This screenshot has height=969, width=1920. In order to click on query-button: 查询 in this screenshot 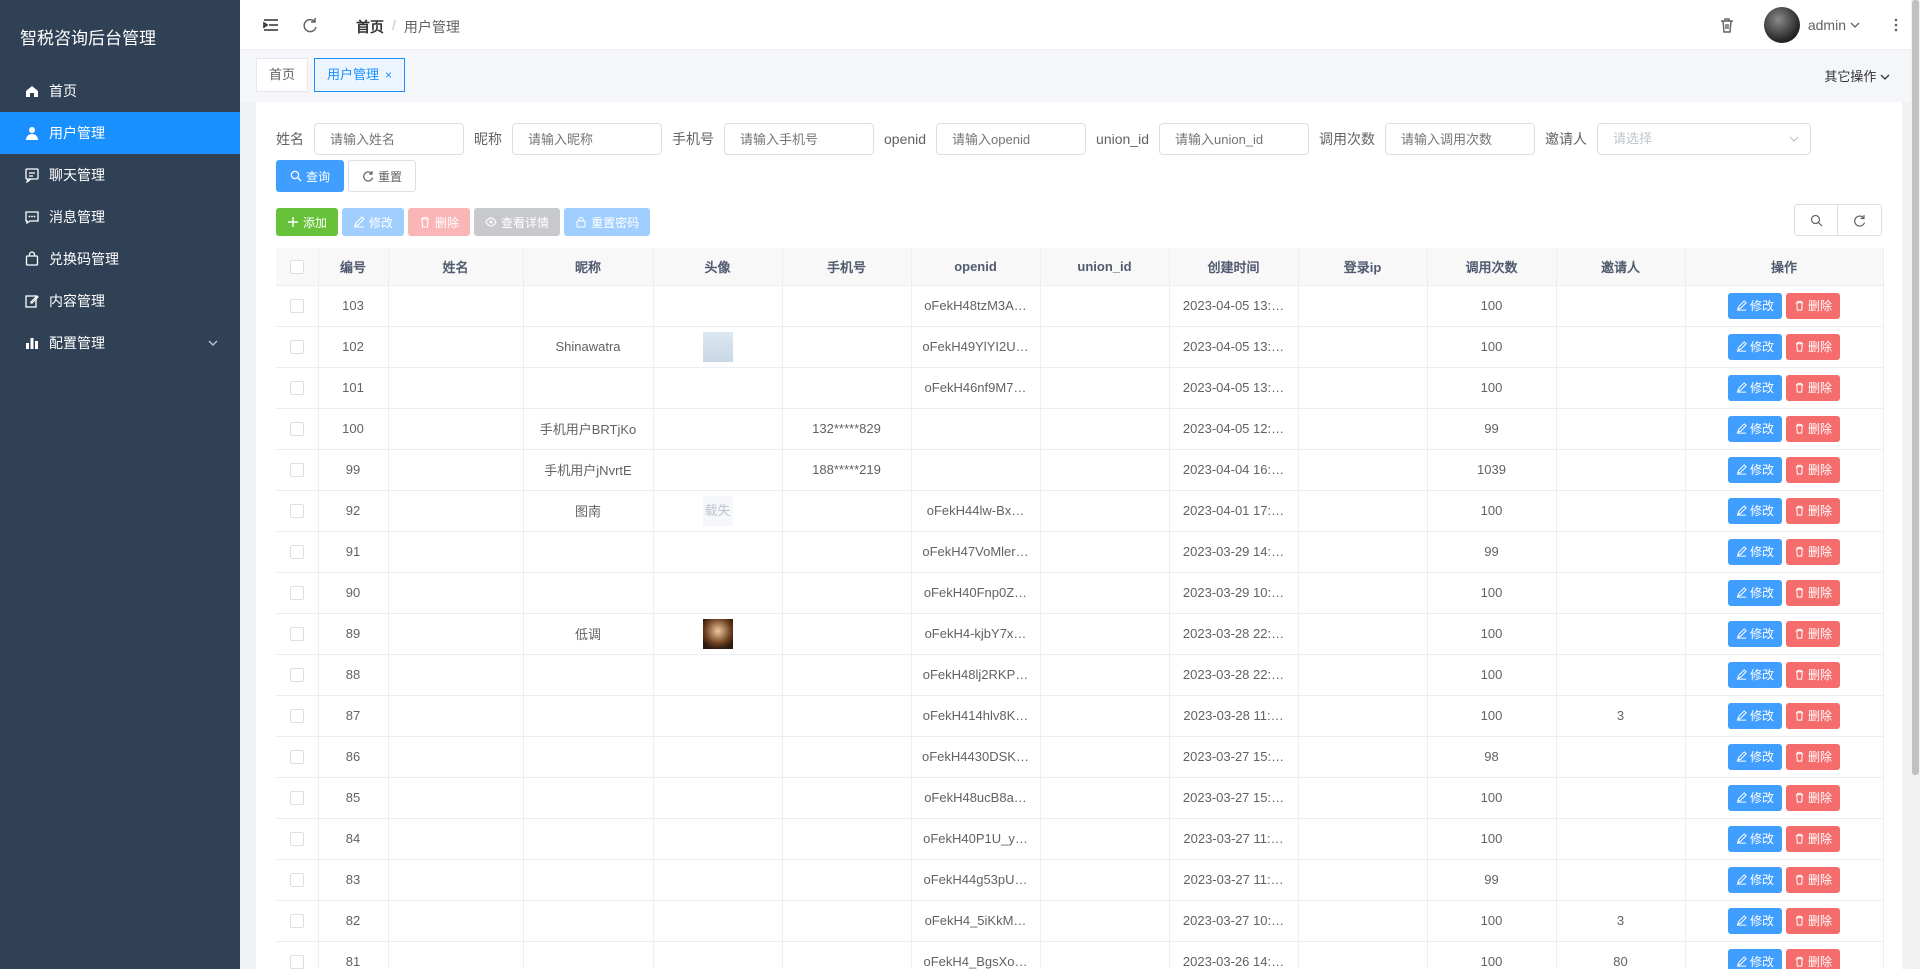, I will do `click(310, 176)`.